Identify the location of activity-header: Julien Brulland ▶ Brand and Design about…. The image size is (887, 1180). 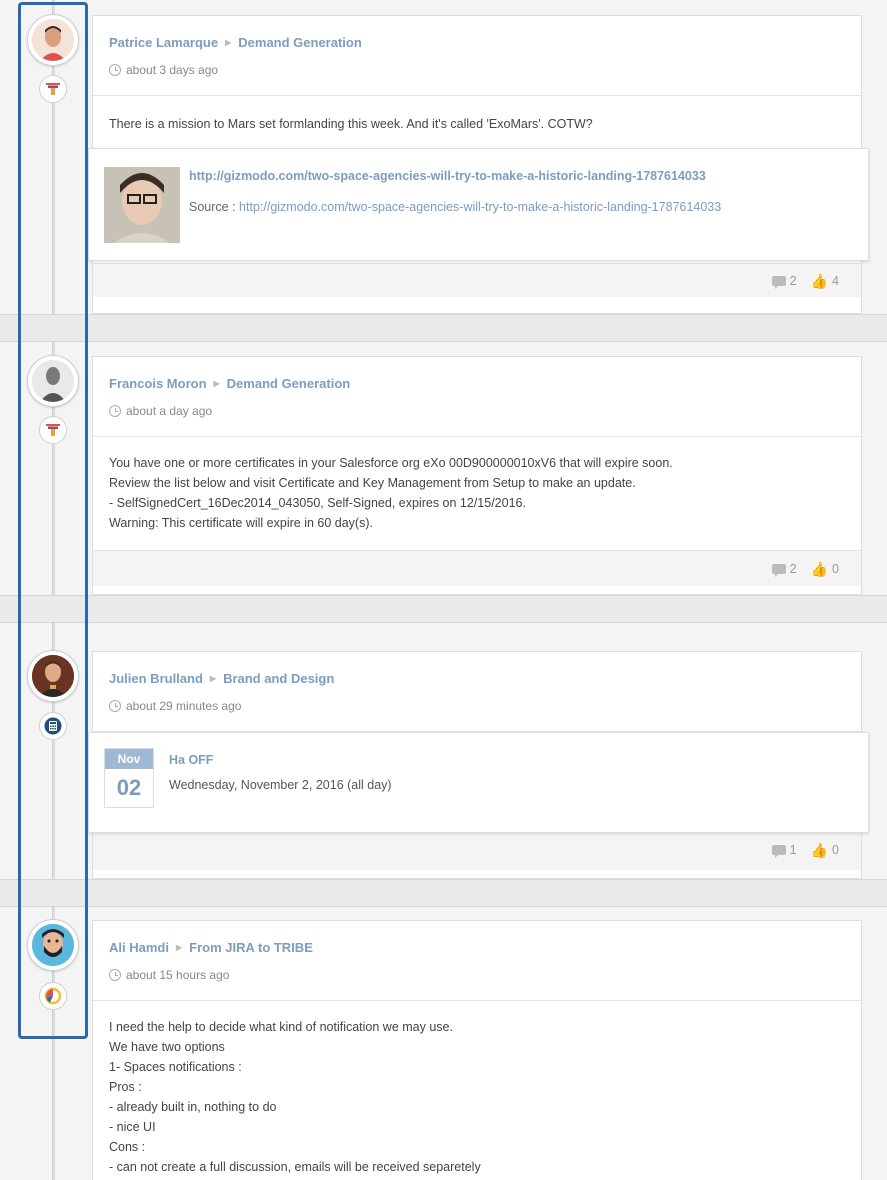
(477, 692).